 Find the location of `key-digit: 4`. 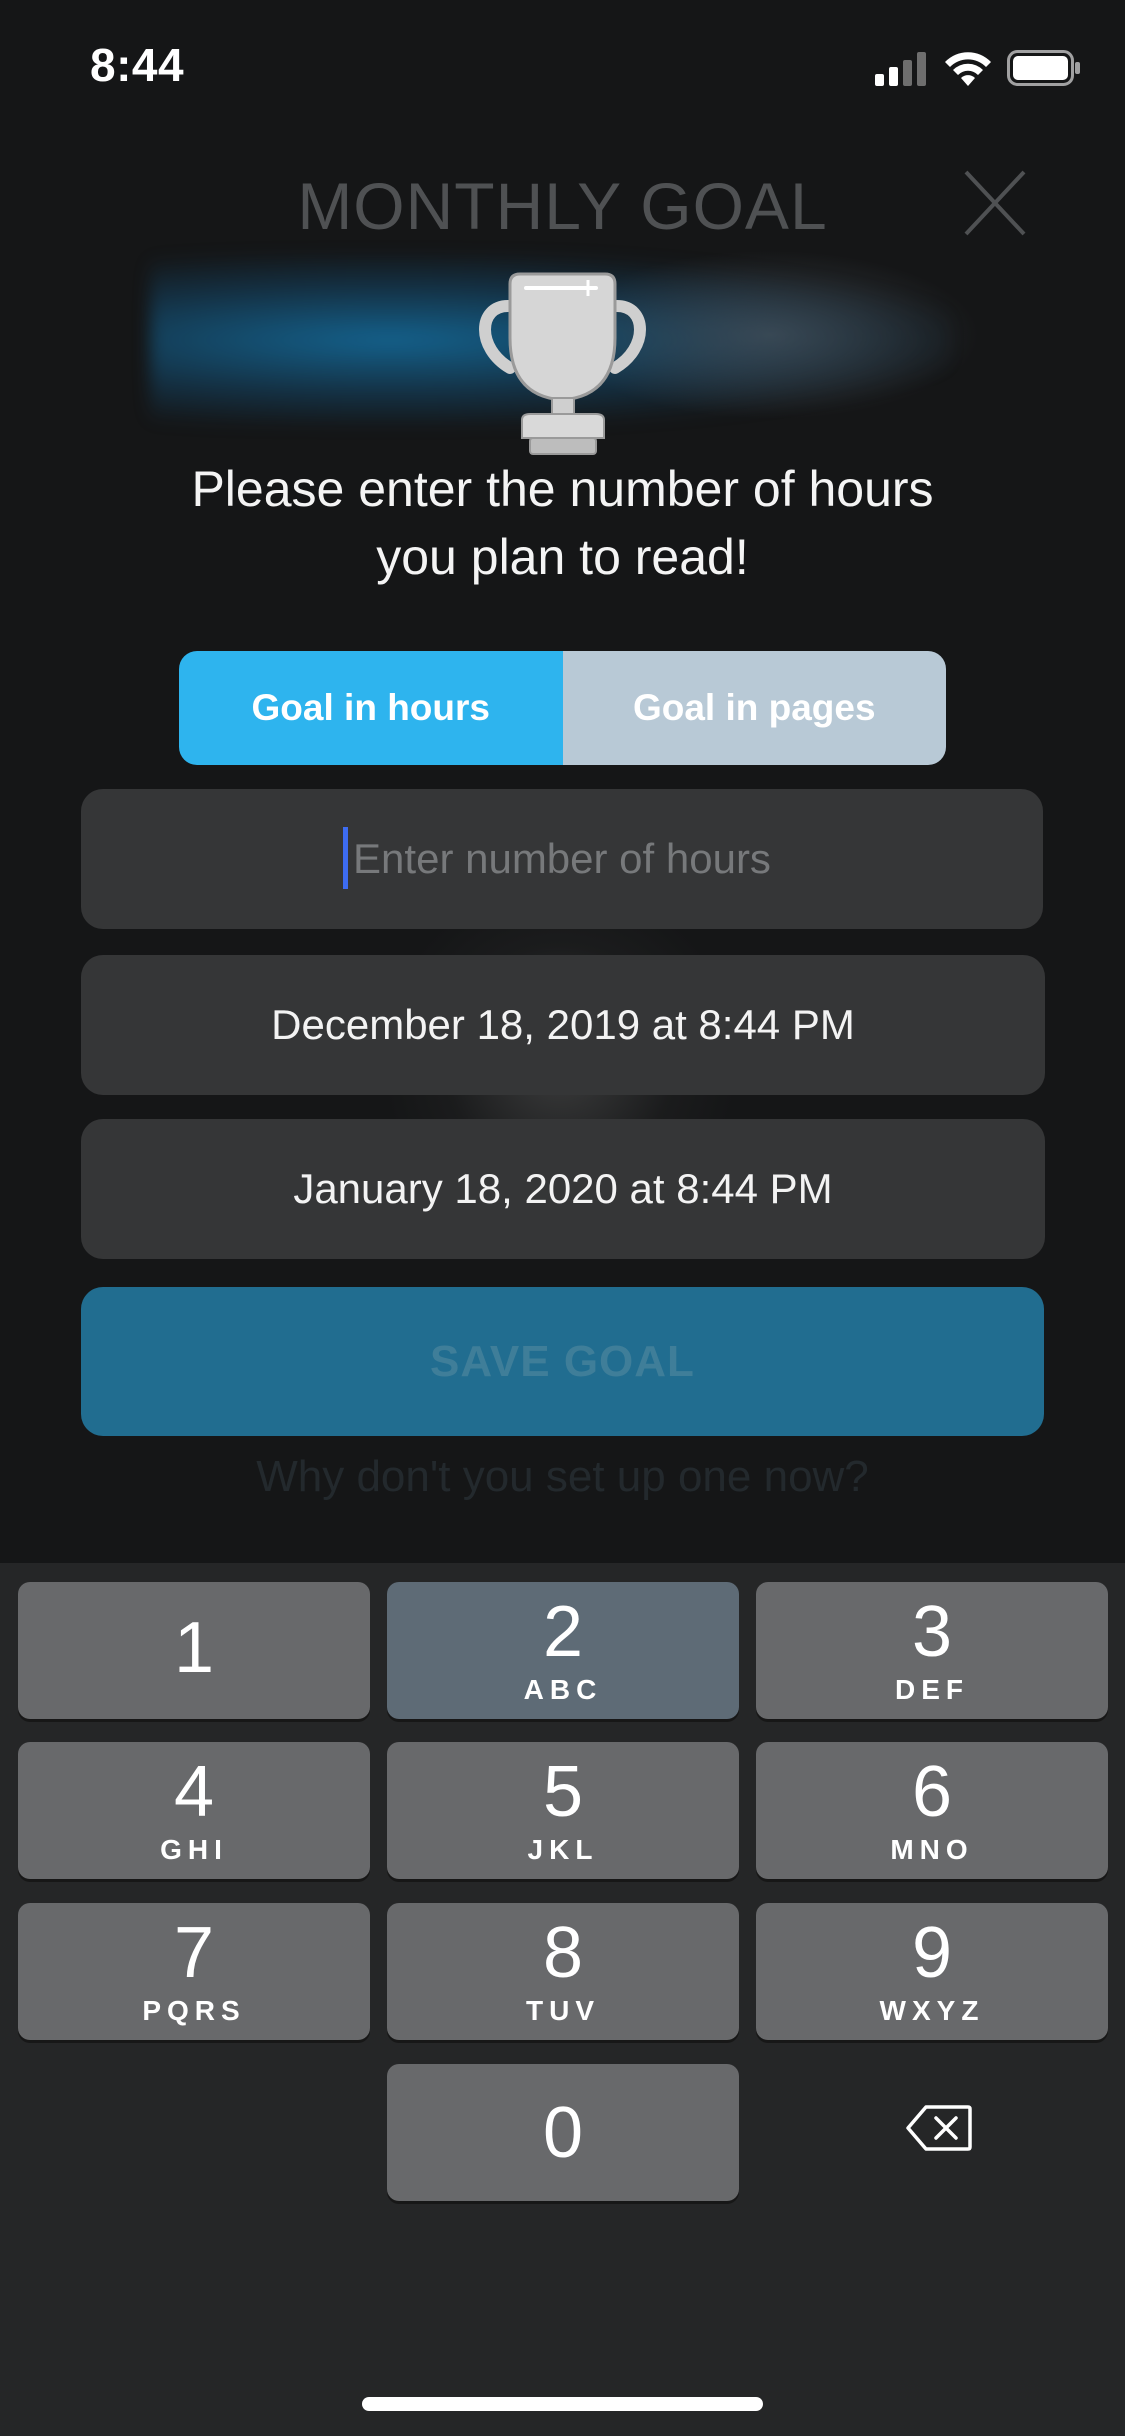

key-digit: 4 is located at coordinates (194, 1791).